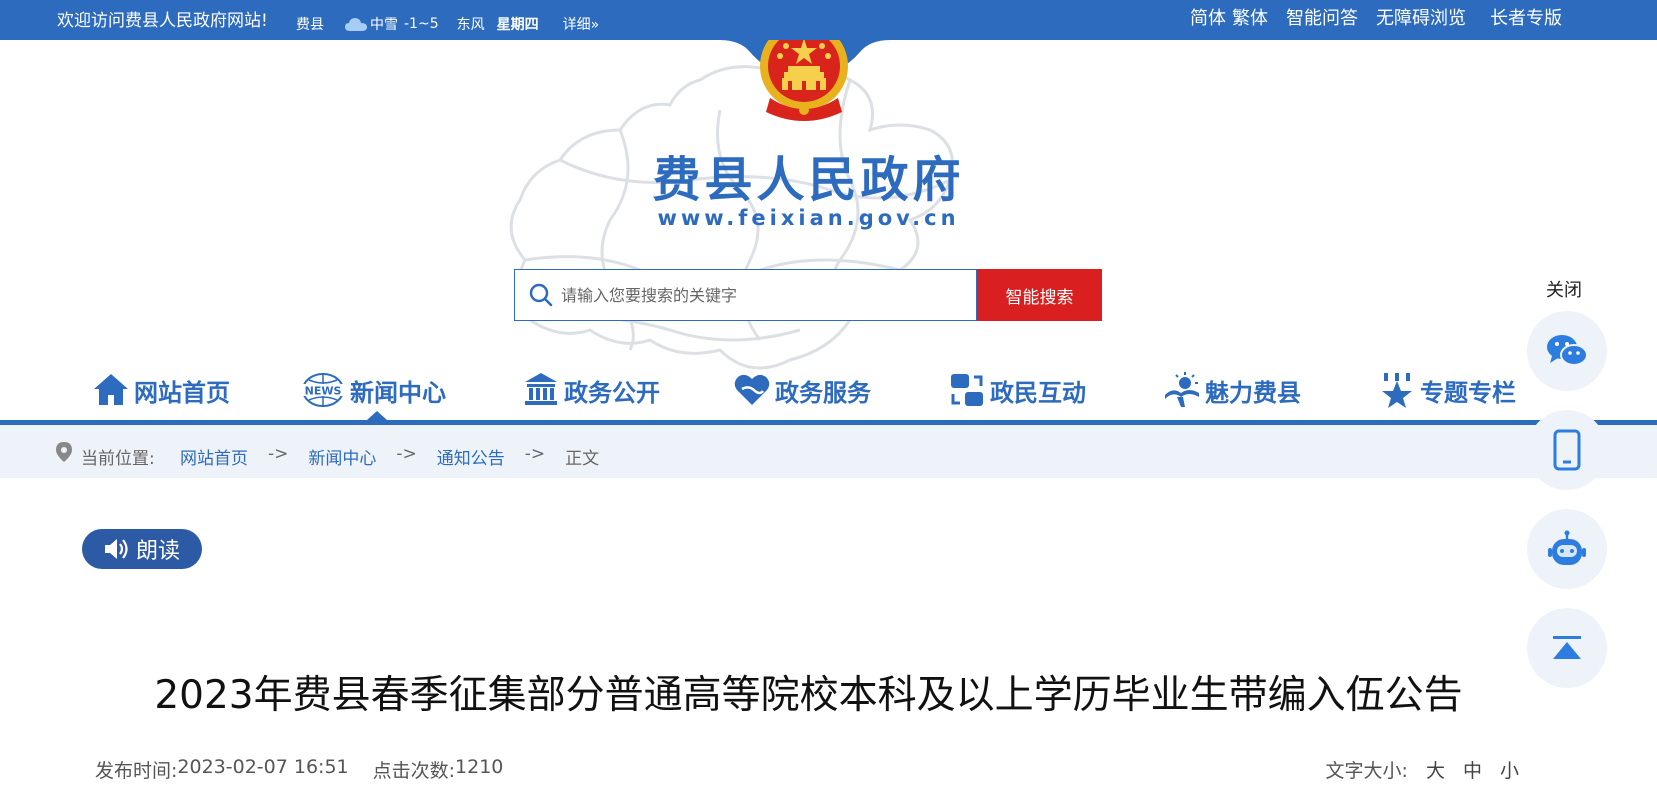 The height and width of the screenshot is (793, 1657). Describe the element at coordinates (479, 767) in the screenshot. I see `click-count: 1210` at that location.